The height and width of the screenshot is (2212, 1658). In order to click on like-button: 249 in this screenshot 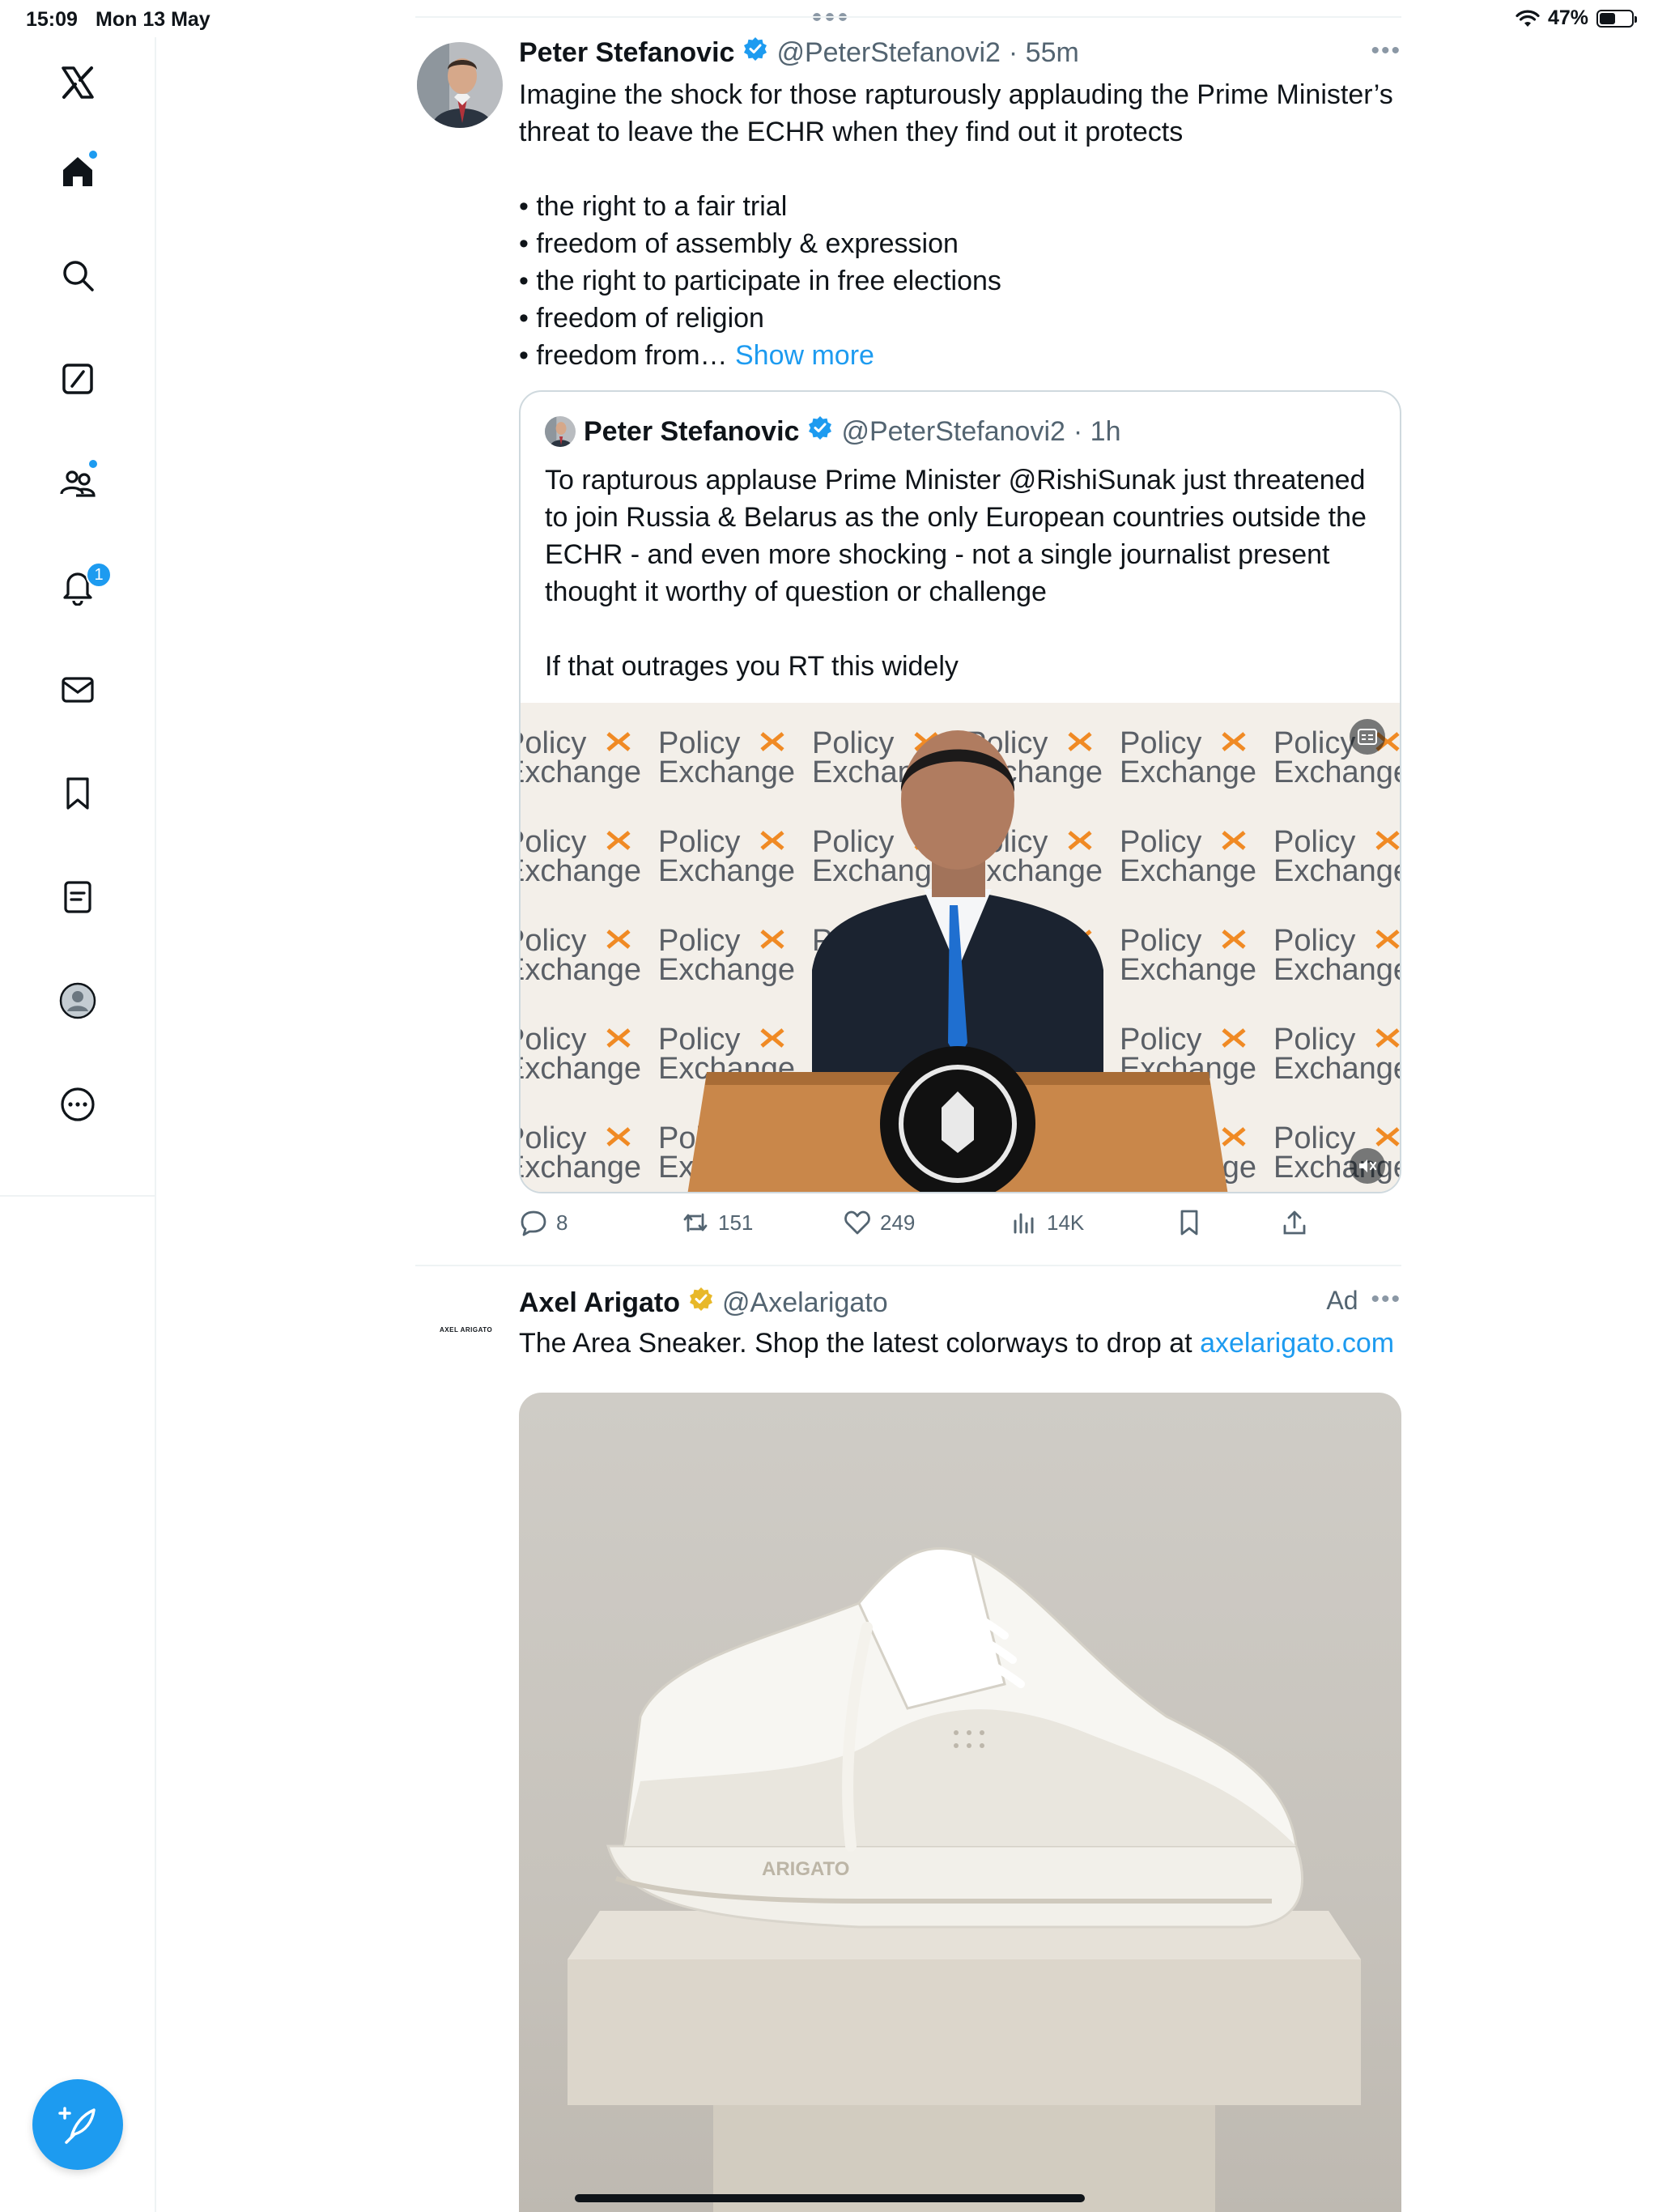, I will do `click(879, 1222)`.